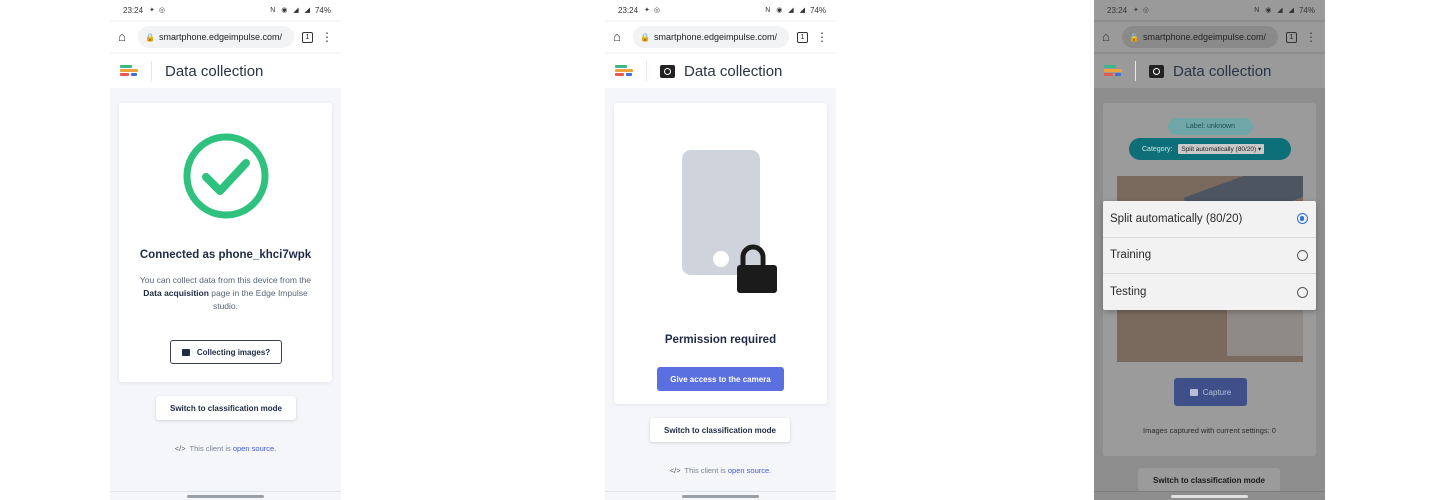  Describe the element at coordinates (720, 340) in the screenshot. I see `permission-heading: Permission required` at that location.